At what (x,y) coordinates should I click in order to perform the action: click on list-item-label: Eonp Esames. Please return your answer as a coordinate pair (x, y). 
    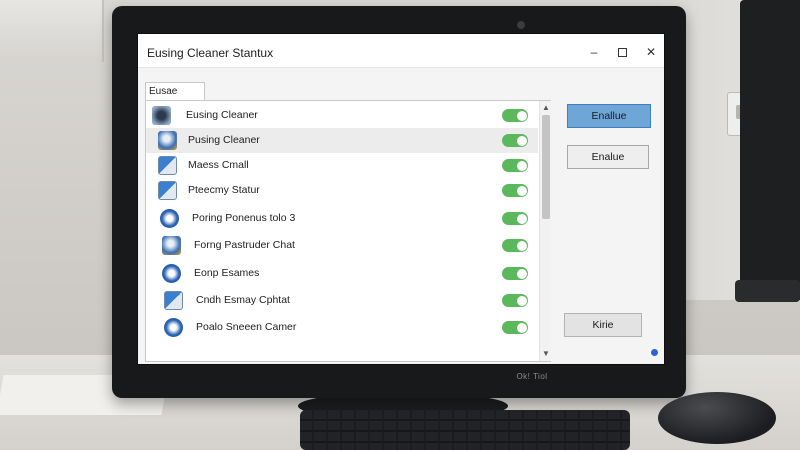
    Looking at the image, I should click on (227, 273).